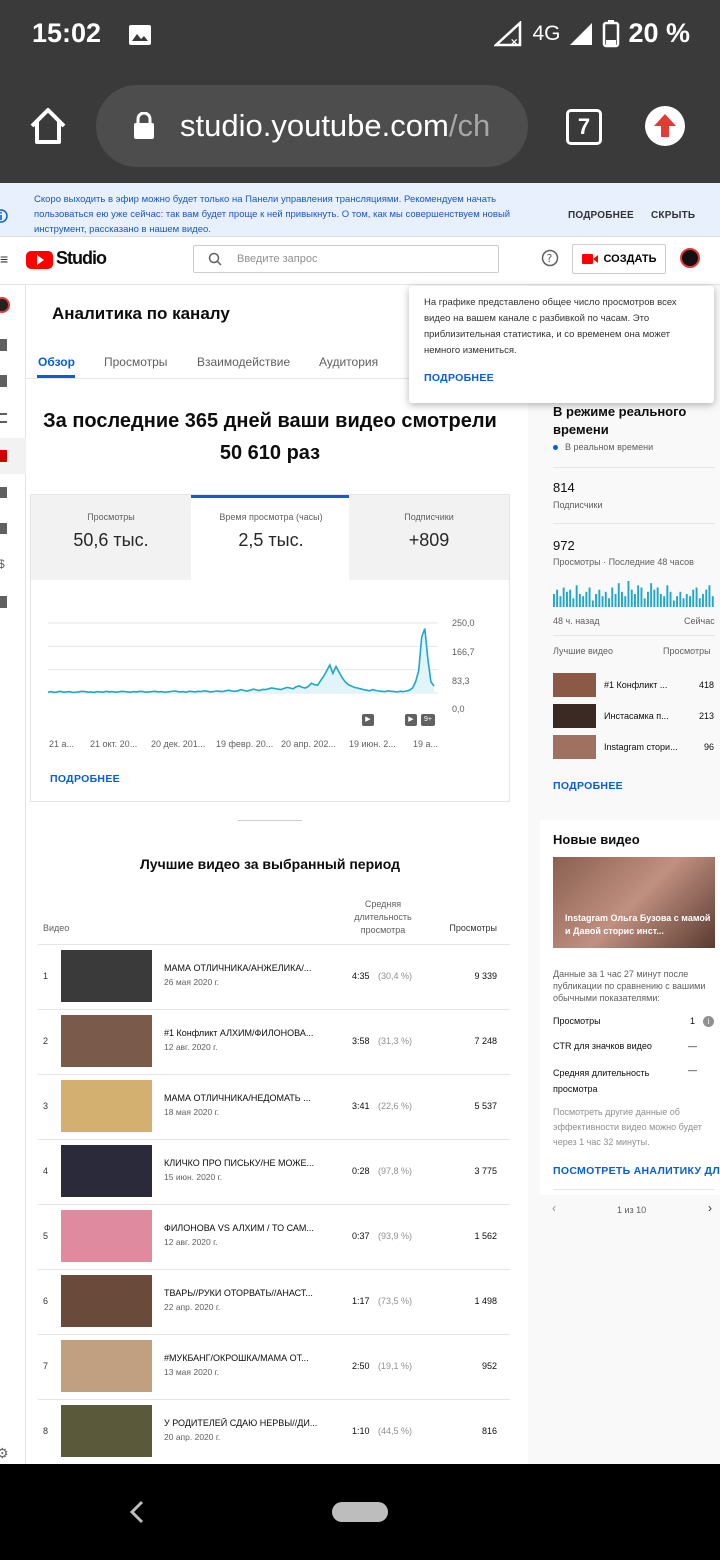  Describe the element at coordinates (601, 215) in the screenshot. I see `banner-more-button: ПОДРОБНЕЕ` at that location.